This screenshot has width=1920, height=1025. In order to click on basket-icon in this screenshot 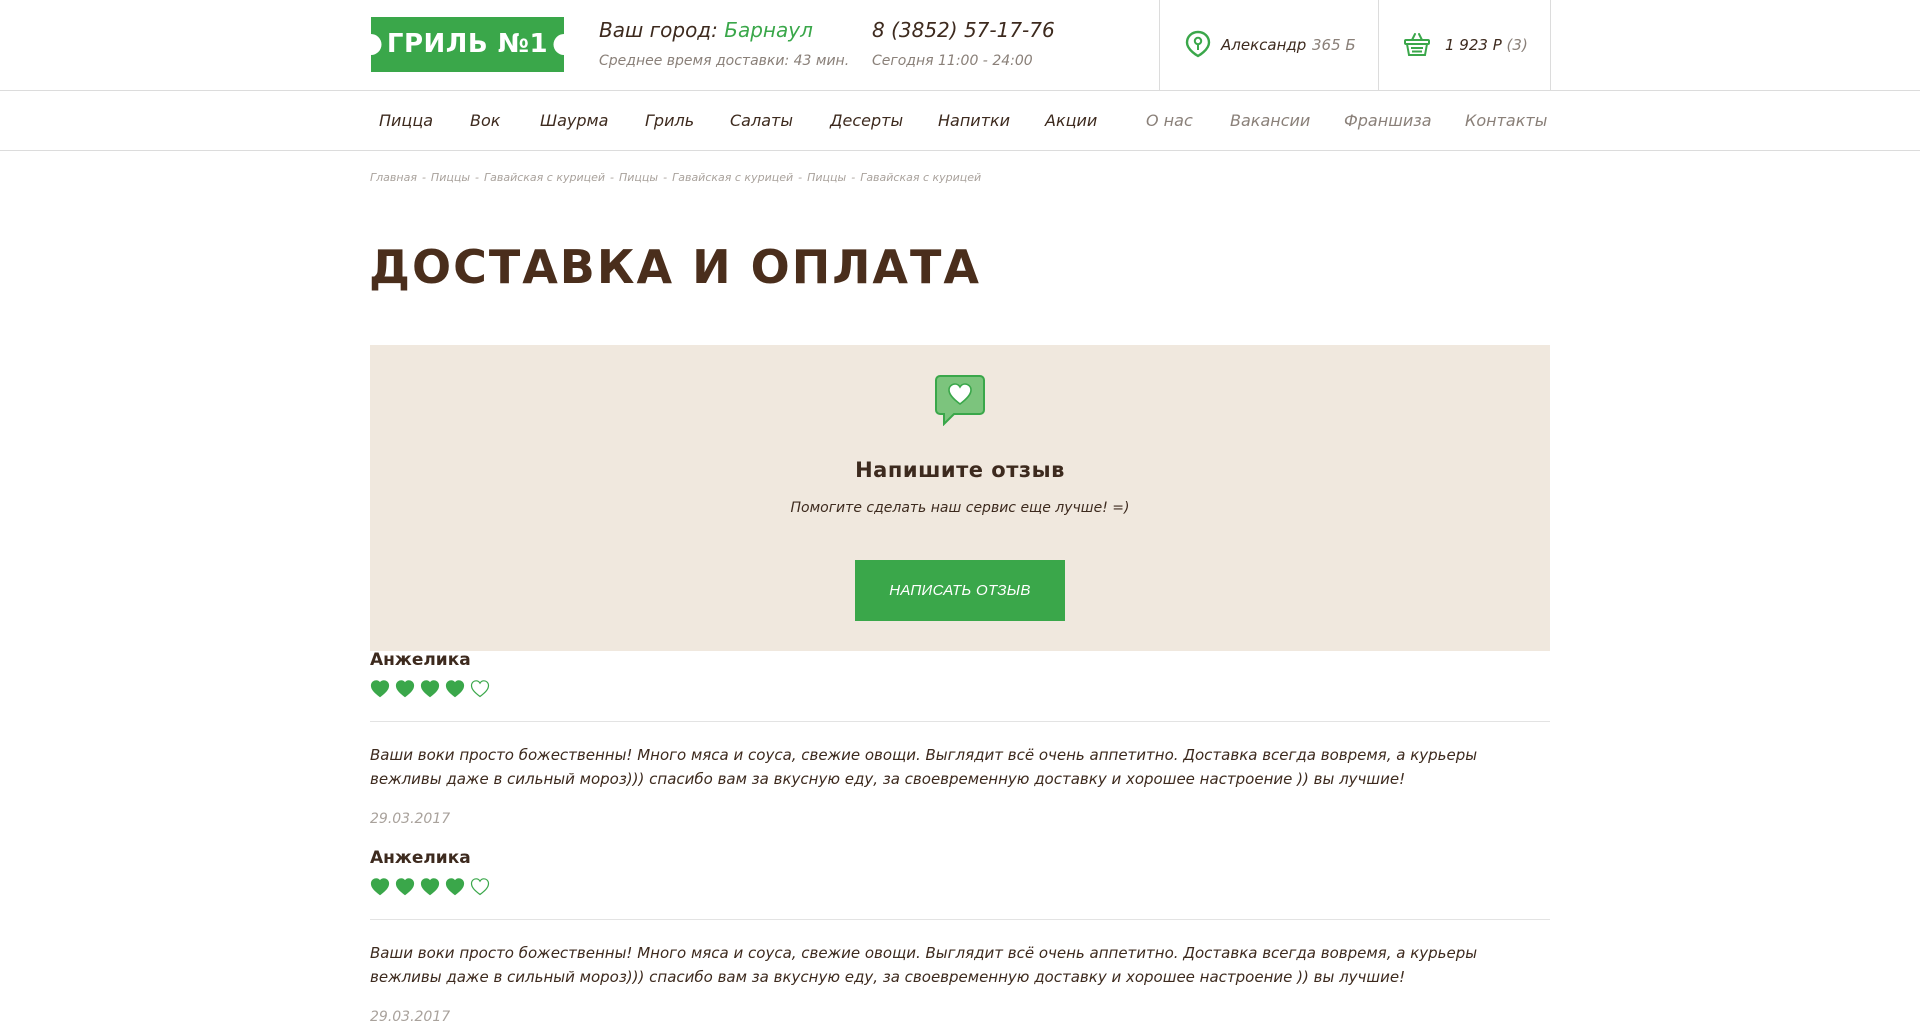, I will do `click(1417, 44)`.